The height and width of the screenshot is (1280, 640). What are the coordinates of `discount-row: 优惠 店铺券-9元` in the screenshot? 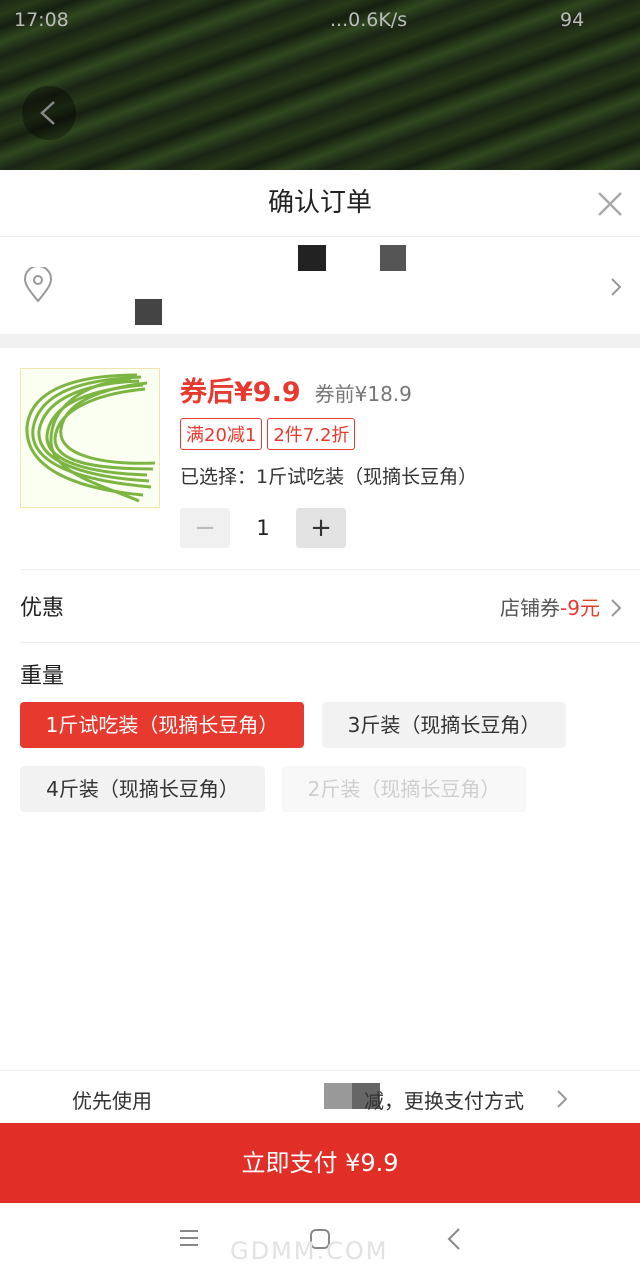 It's located at (320, 606).